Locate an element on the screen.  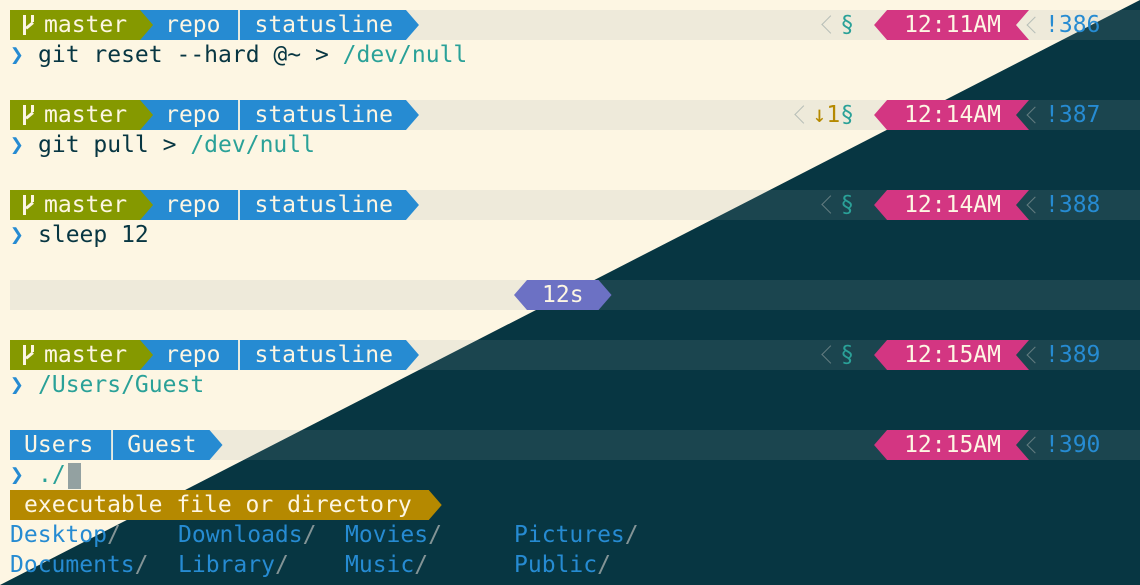
statusline: master repo statusline § 12:15AM !389 is located at coordinates (575, 355).